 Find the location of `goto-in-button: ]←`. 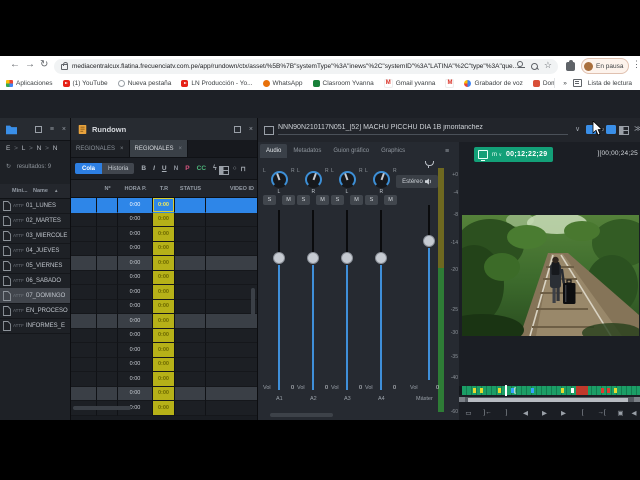

goto-in-button: ]← is located at coordinates (487, 412).